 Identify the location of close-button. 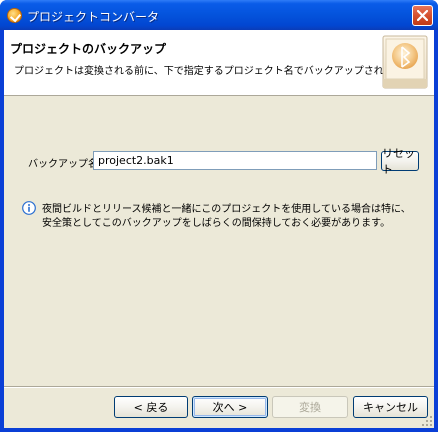
(422, 15).